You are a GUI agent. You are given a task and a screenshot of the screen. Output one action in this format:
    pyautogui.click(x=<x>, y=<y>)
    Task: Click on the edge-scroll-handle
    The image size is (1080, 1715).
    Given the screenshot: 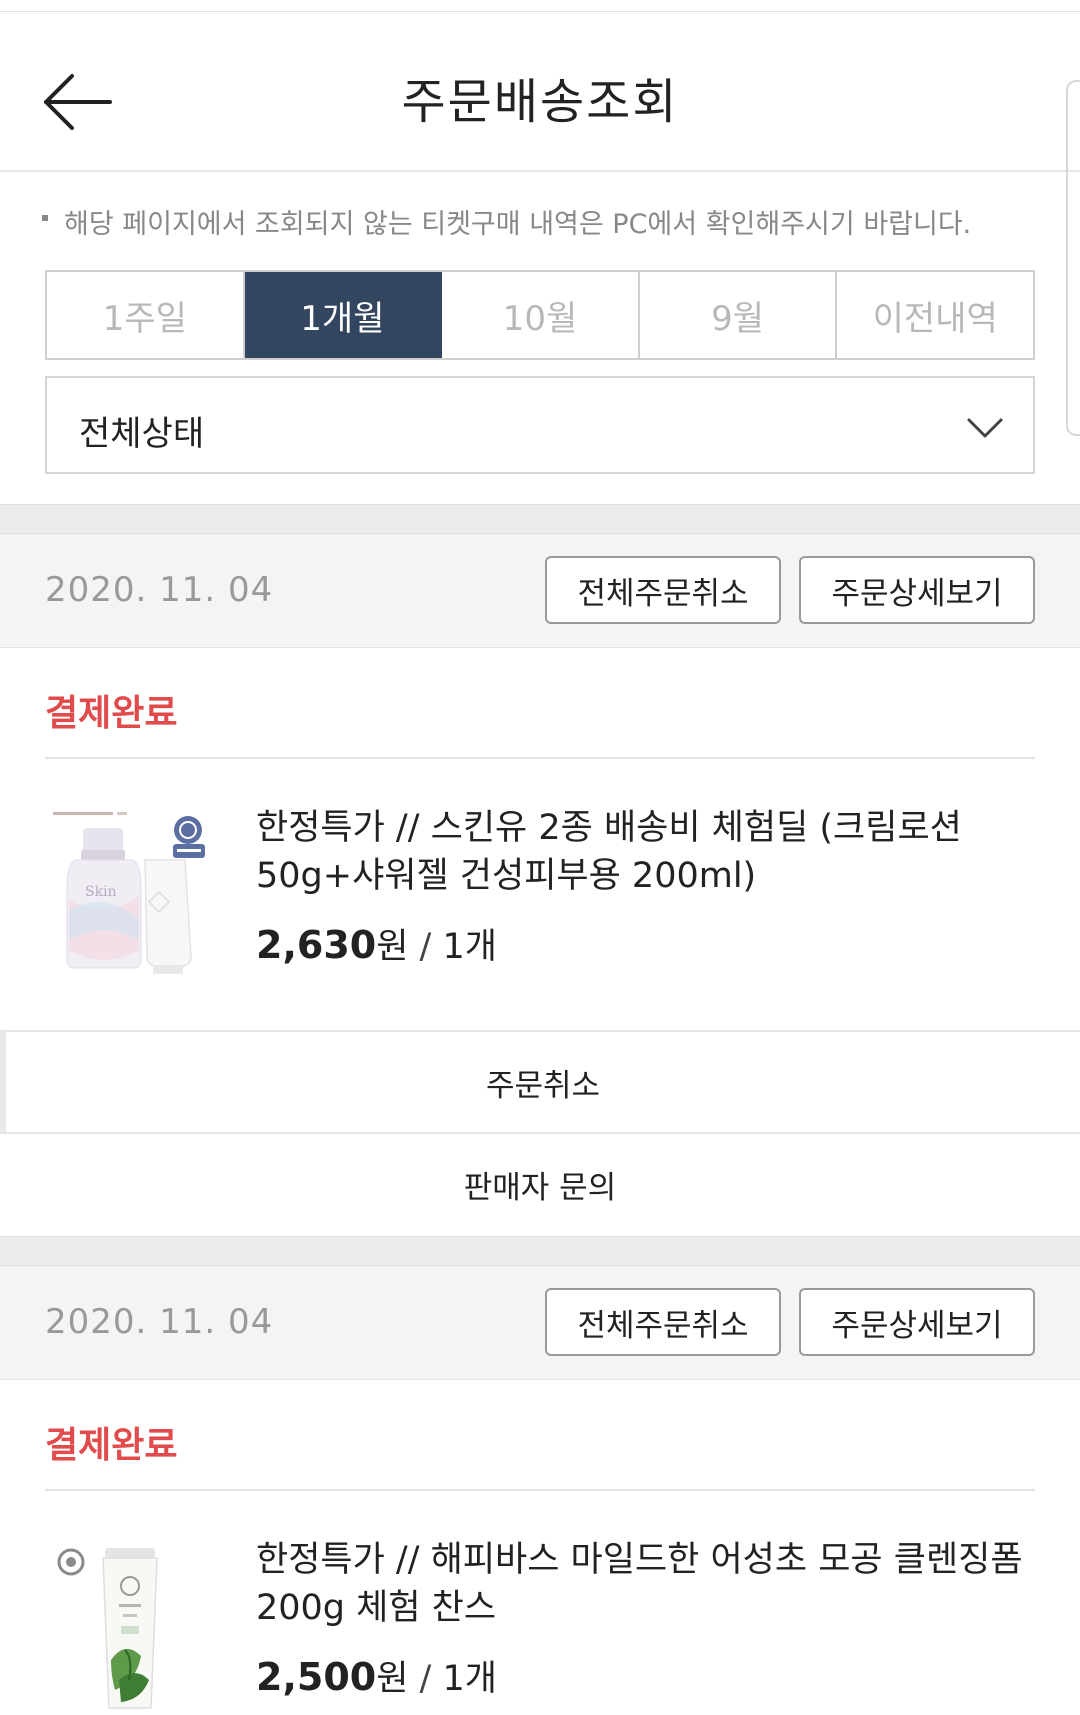 What is the action you would take?
    pyautogui.click(x=1073, y=258)
    